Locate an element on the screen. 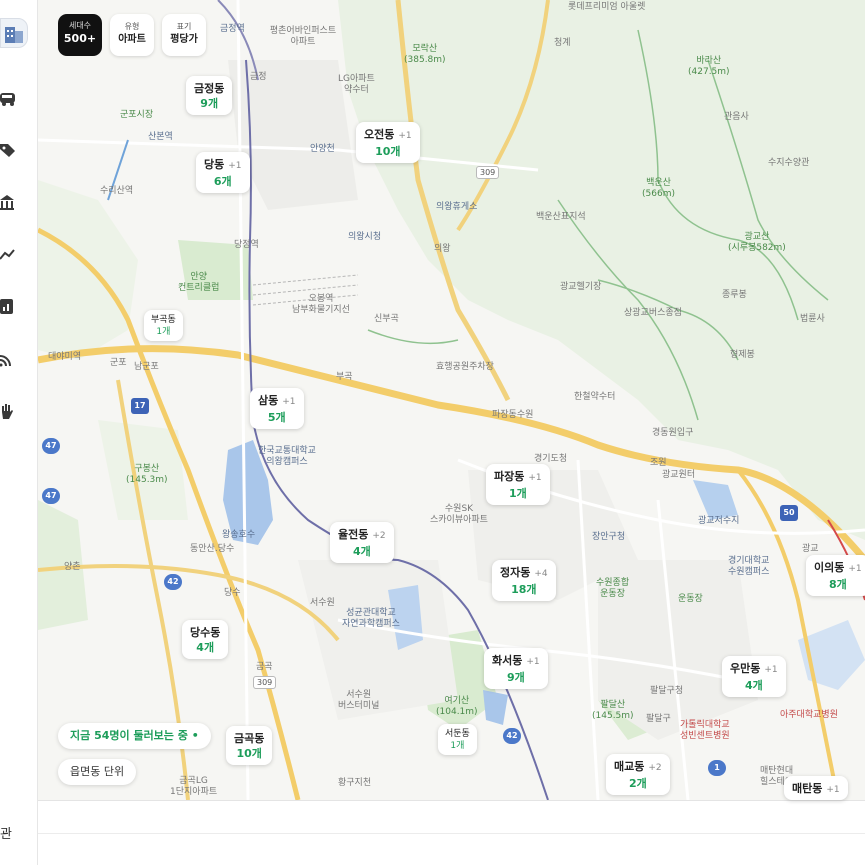 This screenshot has height=865, width=865. price-filter-chip: 표기 평당가 is located at coordinates (184, 35).